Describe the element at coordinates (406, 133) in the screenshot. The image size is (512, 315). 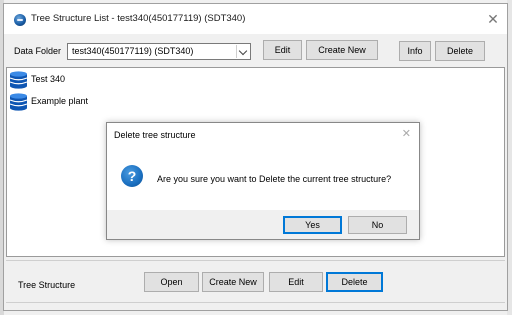
I see `dialog-close-icon: ✕` at that location.